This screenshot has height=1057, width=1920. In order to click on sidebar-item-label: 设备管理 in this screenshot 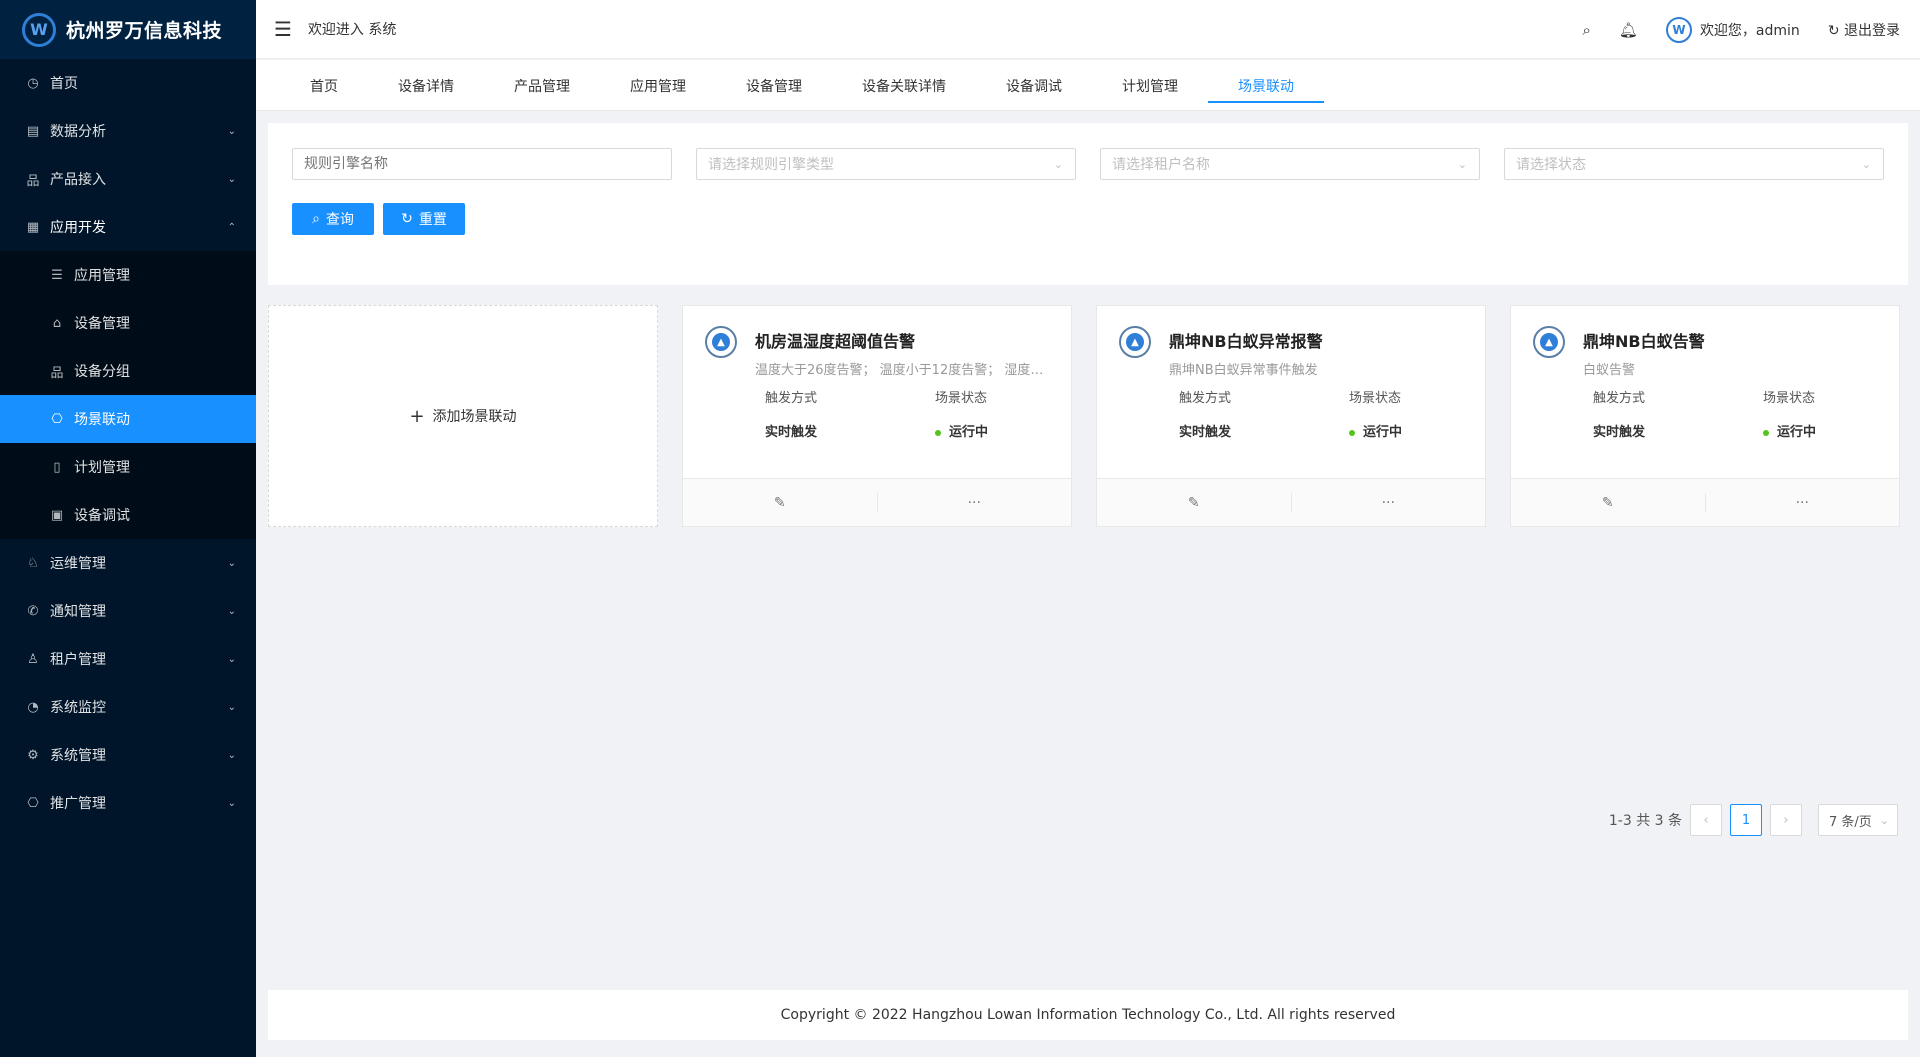, I will do `click(102, 324)`.